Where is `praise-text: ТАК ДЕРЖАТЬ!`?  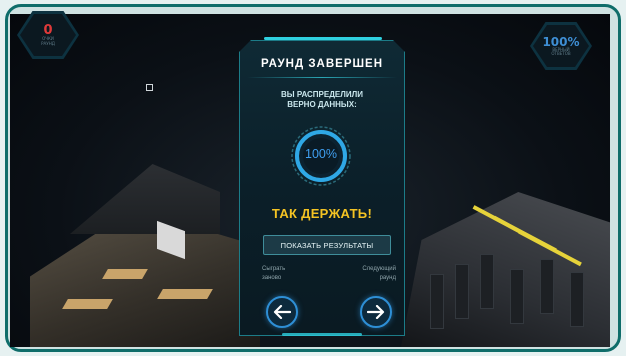
praise-text: ТАК ДЕРЖАТЬ! is located at coordinates (322, 213).